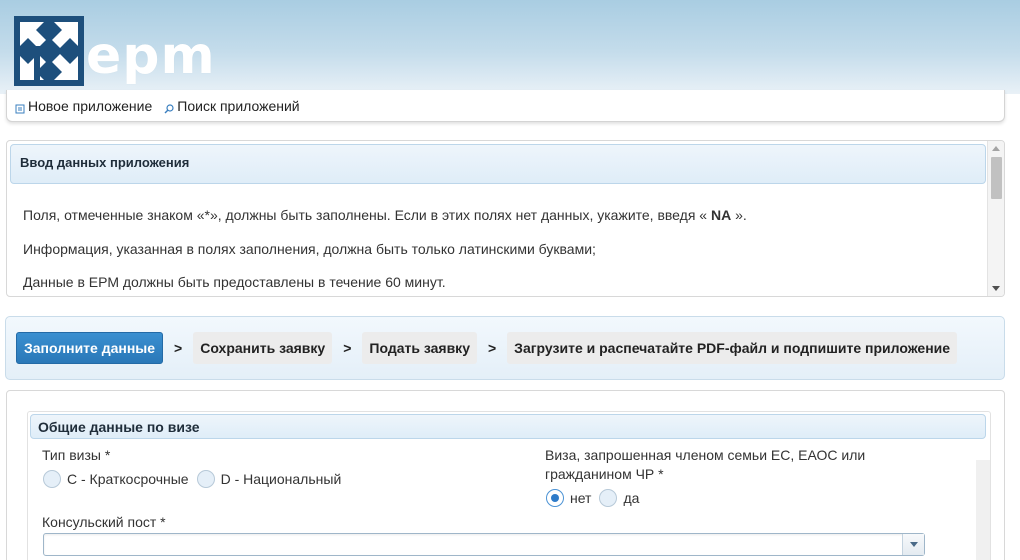  Describe the element at coordinates (996, 148) in the screenshot. I see `scroll-up-arrow-icon` at that location.